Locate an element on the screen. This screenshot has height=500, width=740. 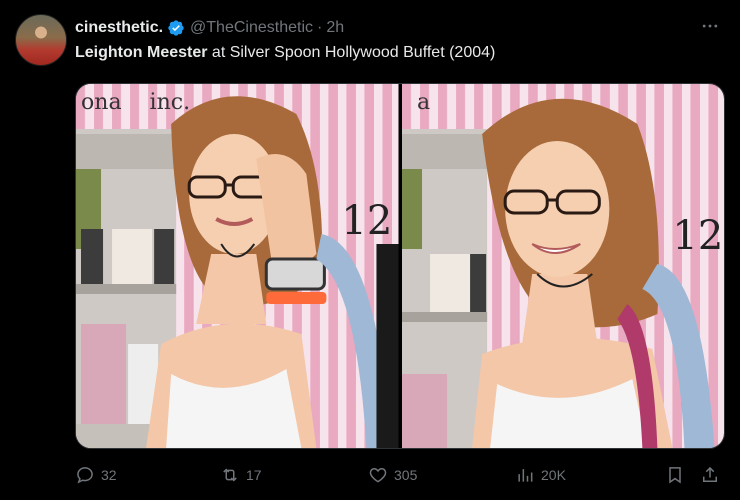
bookmark-icon is located at coordinates (675, 475).